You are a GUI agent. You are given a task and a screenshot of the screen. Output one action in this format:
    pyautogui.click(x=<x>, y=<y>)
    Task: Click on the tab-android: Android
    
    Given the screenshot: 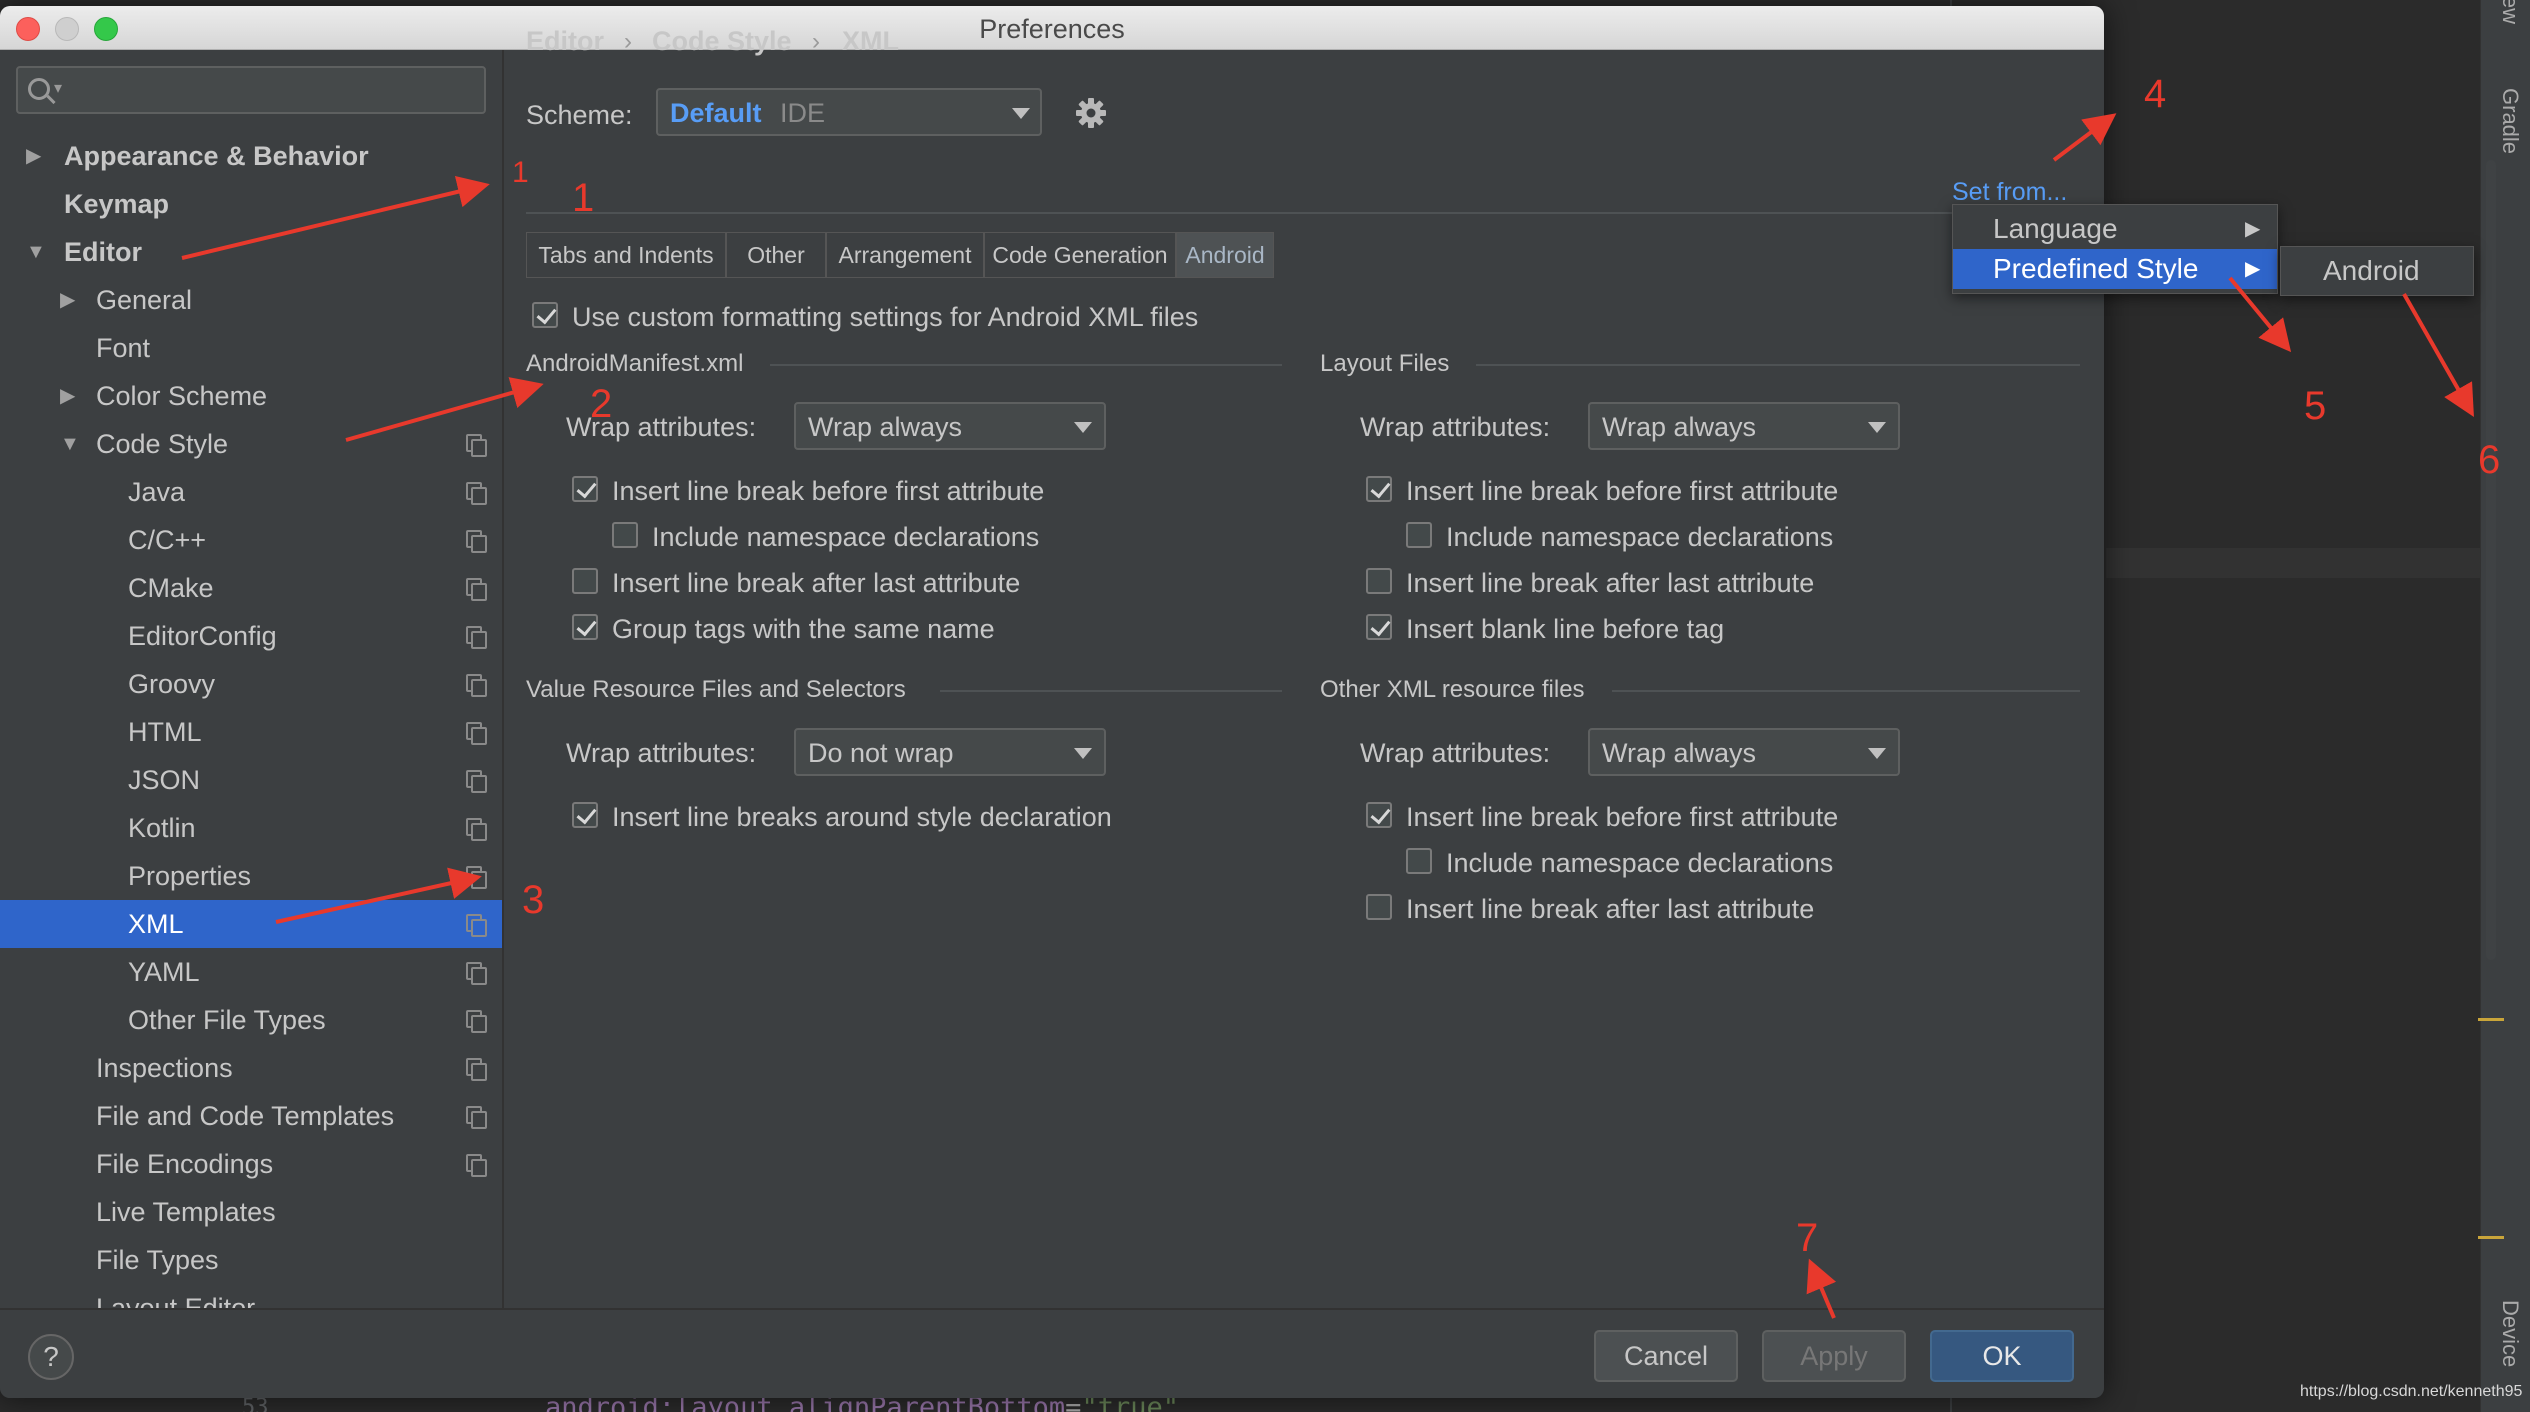 What is the action you would take?
    pyautogui.click(x=1225, y=255)
    